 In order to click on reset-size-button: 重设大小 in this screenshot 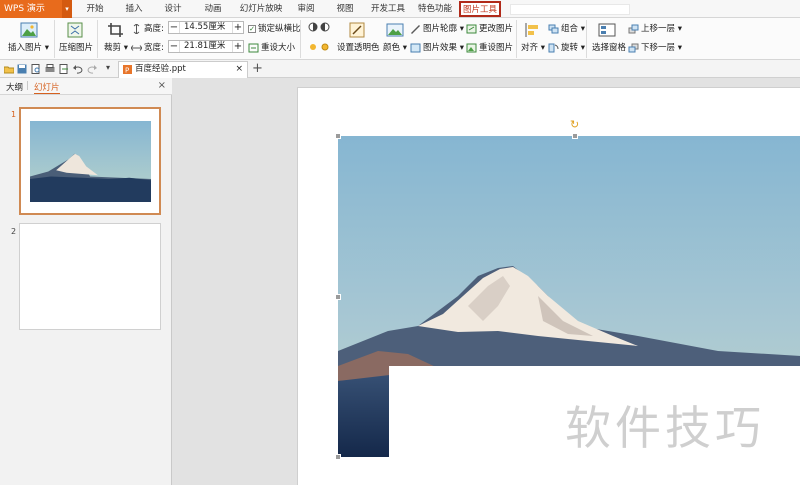, I will do `click(271, 47)`.